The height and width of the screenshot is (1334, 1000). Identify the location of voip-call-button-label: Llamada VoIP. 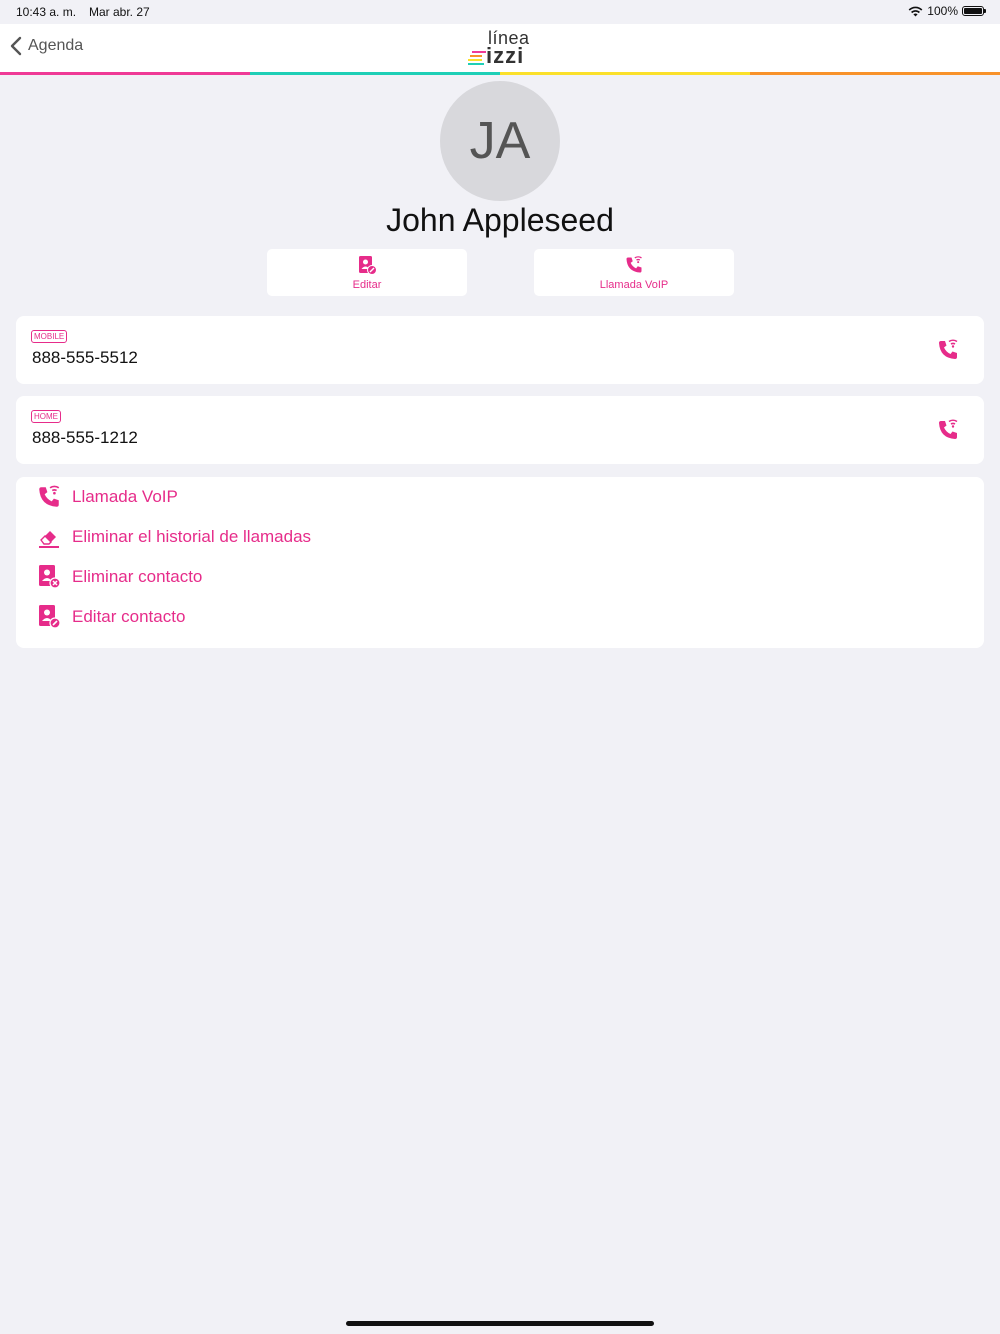
(634, 284).